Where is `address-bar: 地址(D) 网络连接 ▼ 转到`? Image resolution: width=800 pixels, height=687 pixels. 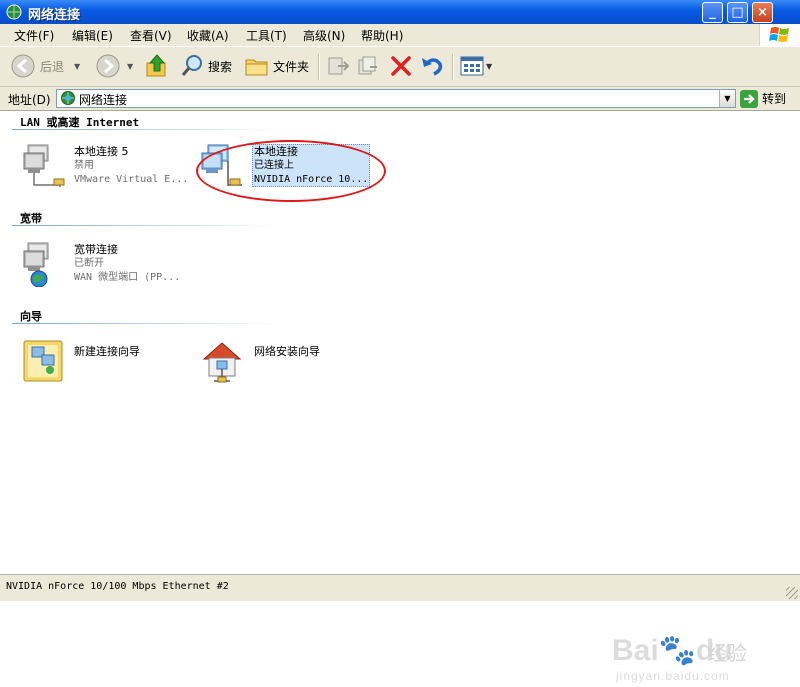 address-bar: 地址(D) 网络连接 ▼ 转到 is located at coordinates (400, 99).